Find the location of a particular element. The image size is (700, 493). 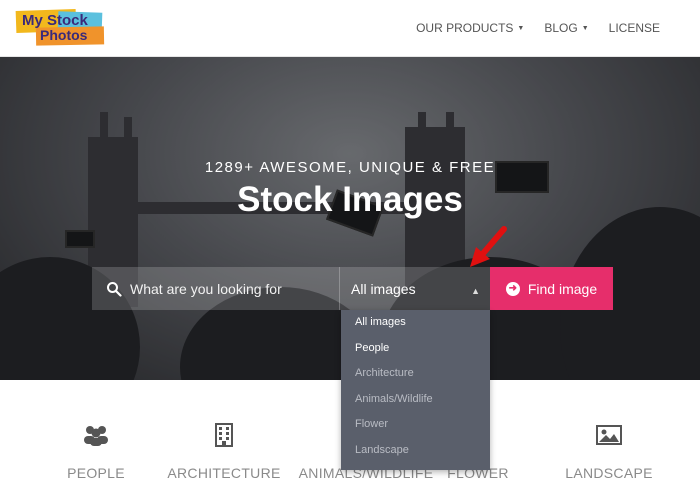

building-icon is located at coordinates (224, 435).